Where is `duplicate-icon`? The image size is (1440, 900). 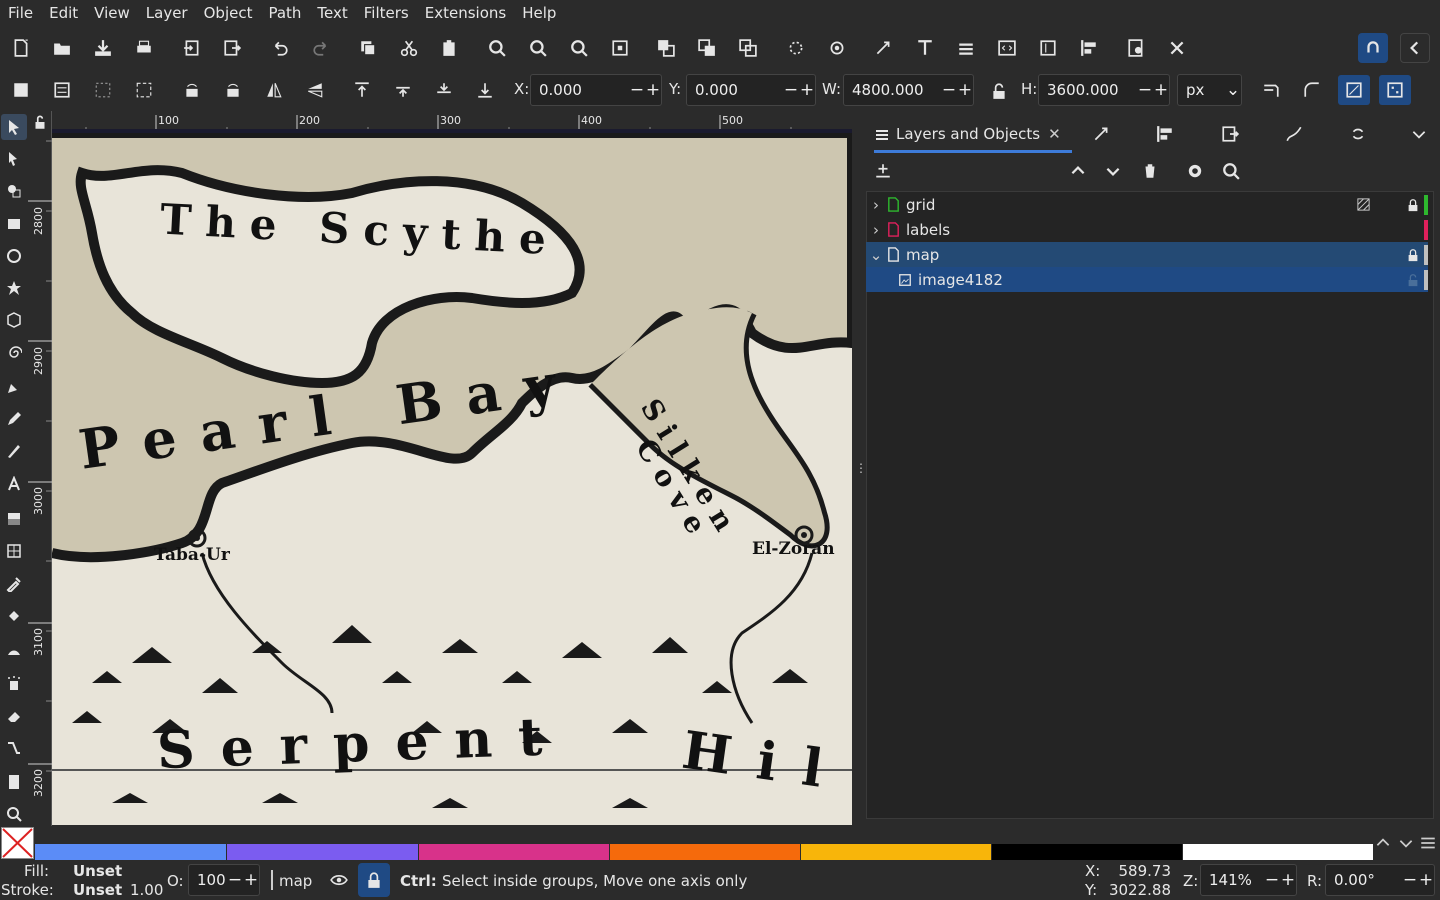
duplicate-icon is located at coordinates (368, 48).